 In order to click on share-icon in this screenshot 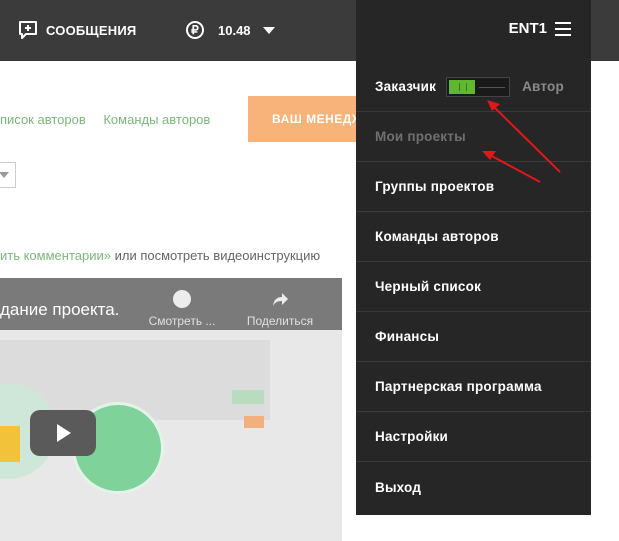, I will do `click(280, 299)`.